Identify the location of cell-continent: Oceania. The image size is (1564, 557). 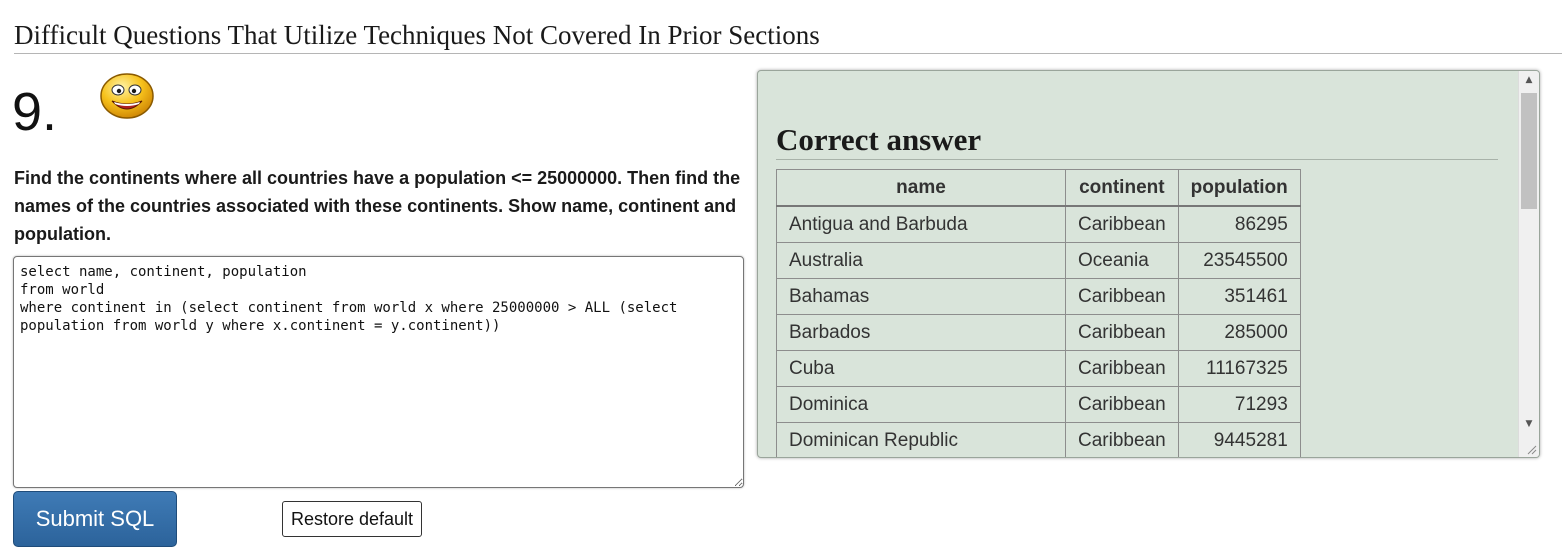
(1122, 260).